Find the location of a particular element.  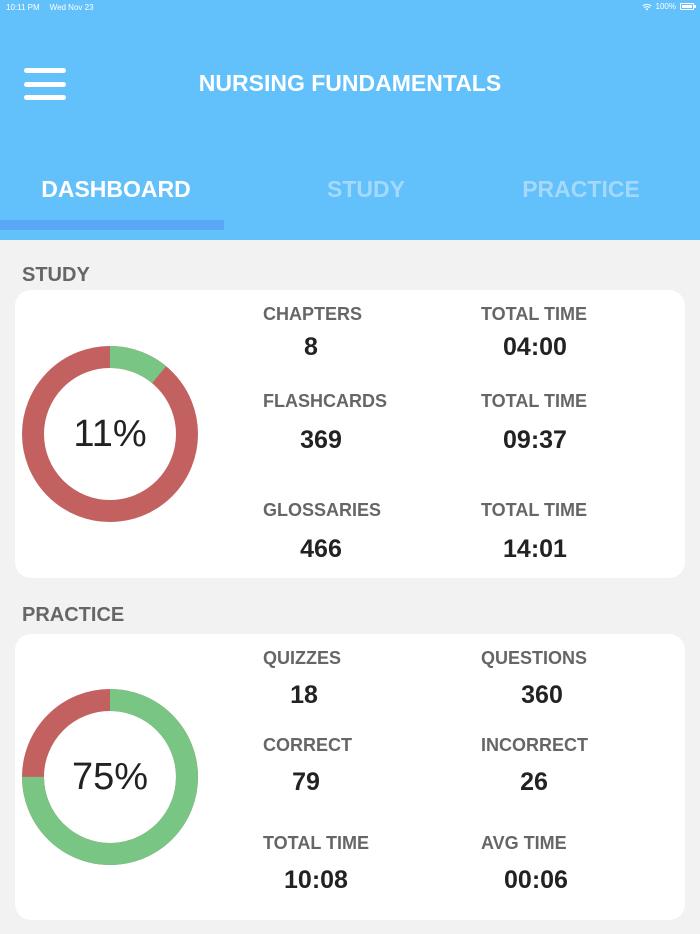

practice-progress-ring: 75% is located at coordinates (110, 777).